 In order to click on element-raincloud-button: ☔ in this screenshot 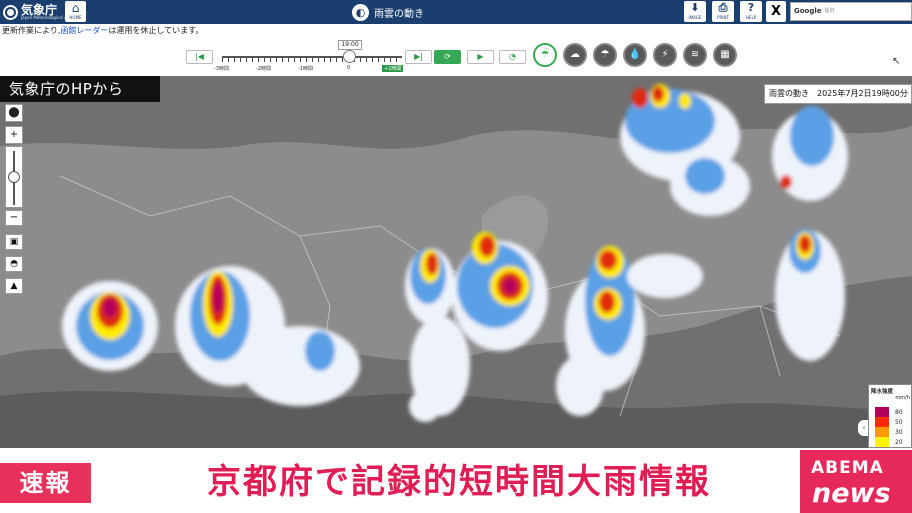, I will do `click(545, 55)`.